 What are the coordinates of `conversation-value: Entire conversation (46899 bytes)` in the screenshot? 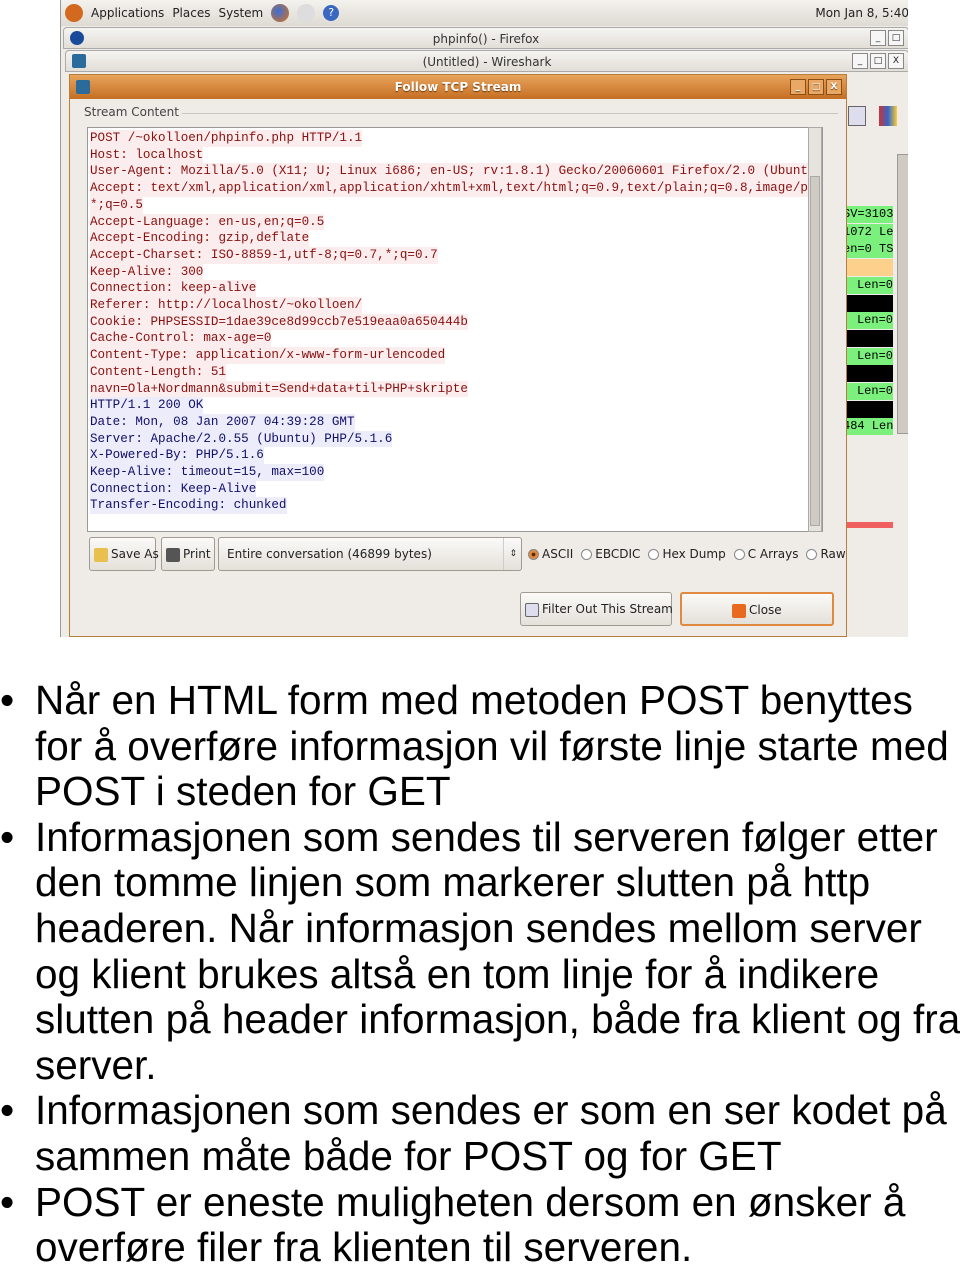 It's located at (329, 554).